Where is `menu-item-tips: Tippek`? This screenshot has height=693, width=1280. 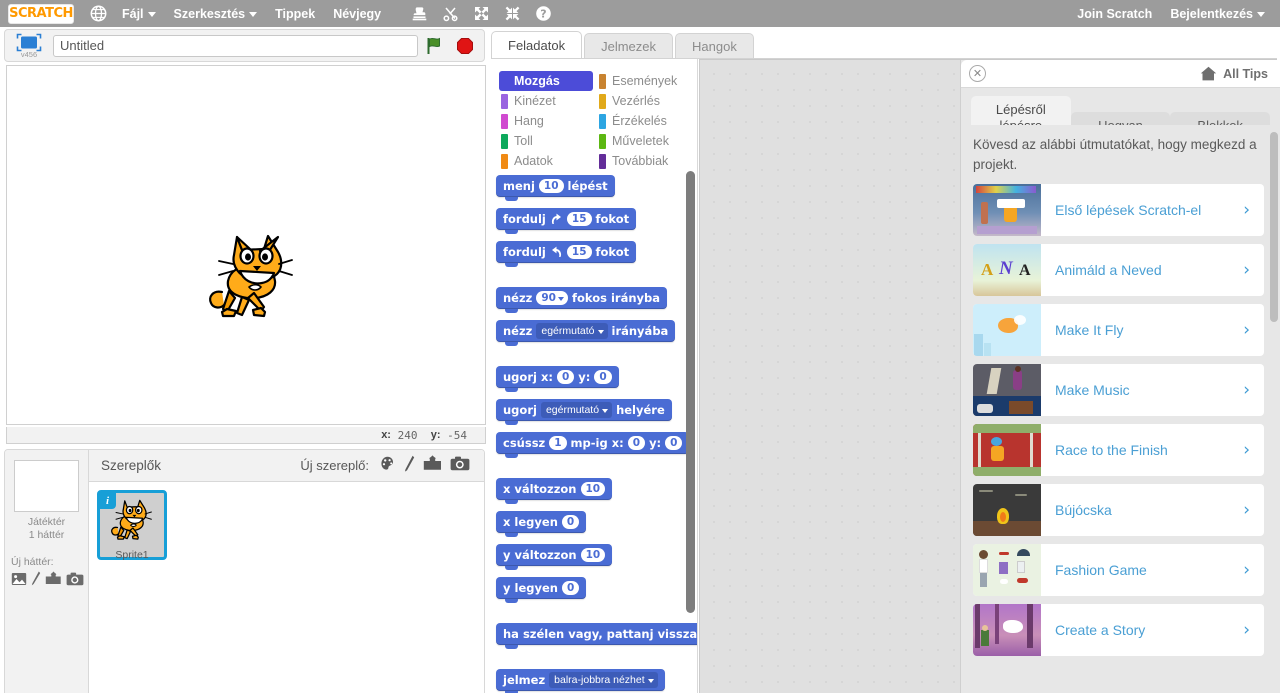 menu-item-tips: Tippek is located at coordinates (295, 14).